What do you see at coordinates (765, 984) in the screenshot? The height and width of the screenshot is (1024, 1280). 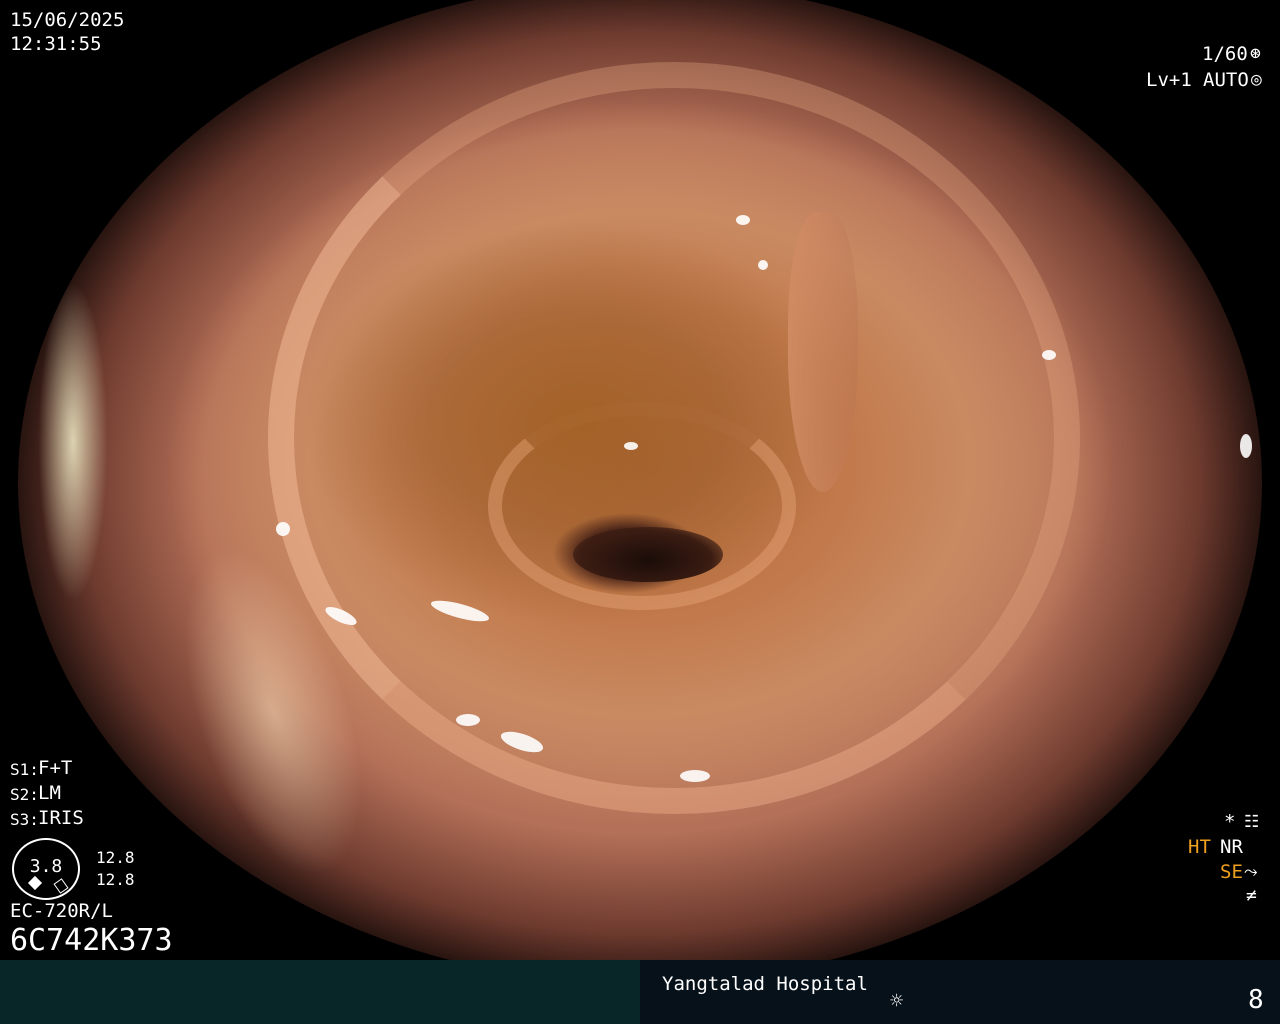 I see `hospital-name: Yangtalad Hospital` at bounding box center [765, 984].